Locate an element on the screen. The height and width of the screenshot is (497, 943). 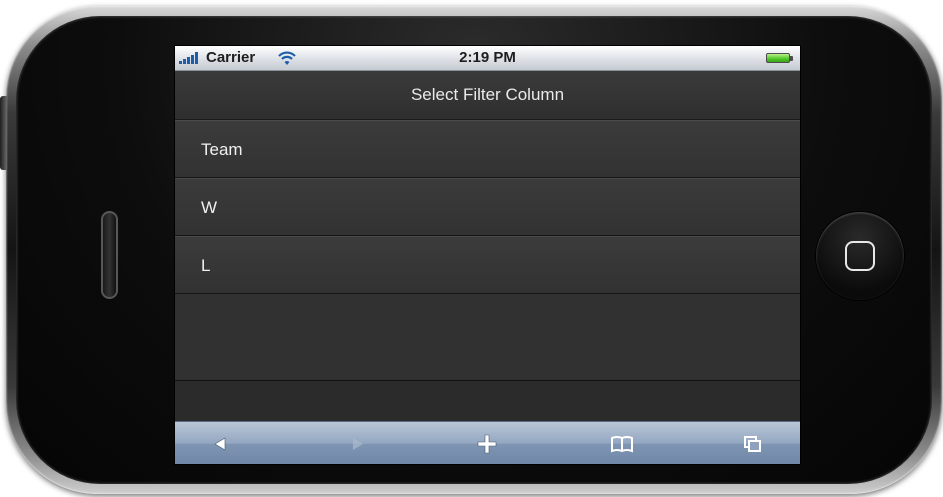
battery-icon is located at coordinates (778, 58).